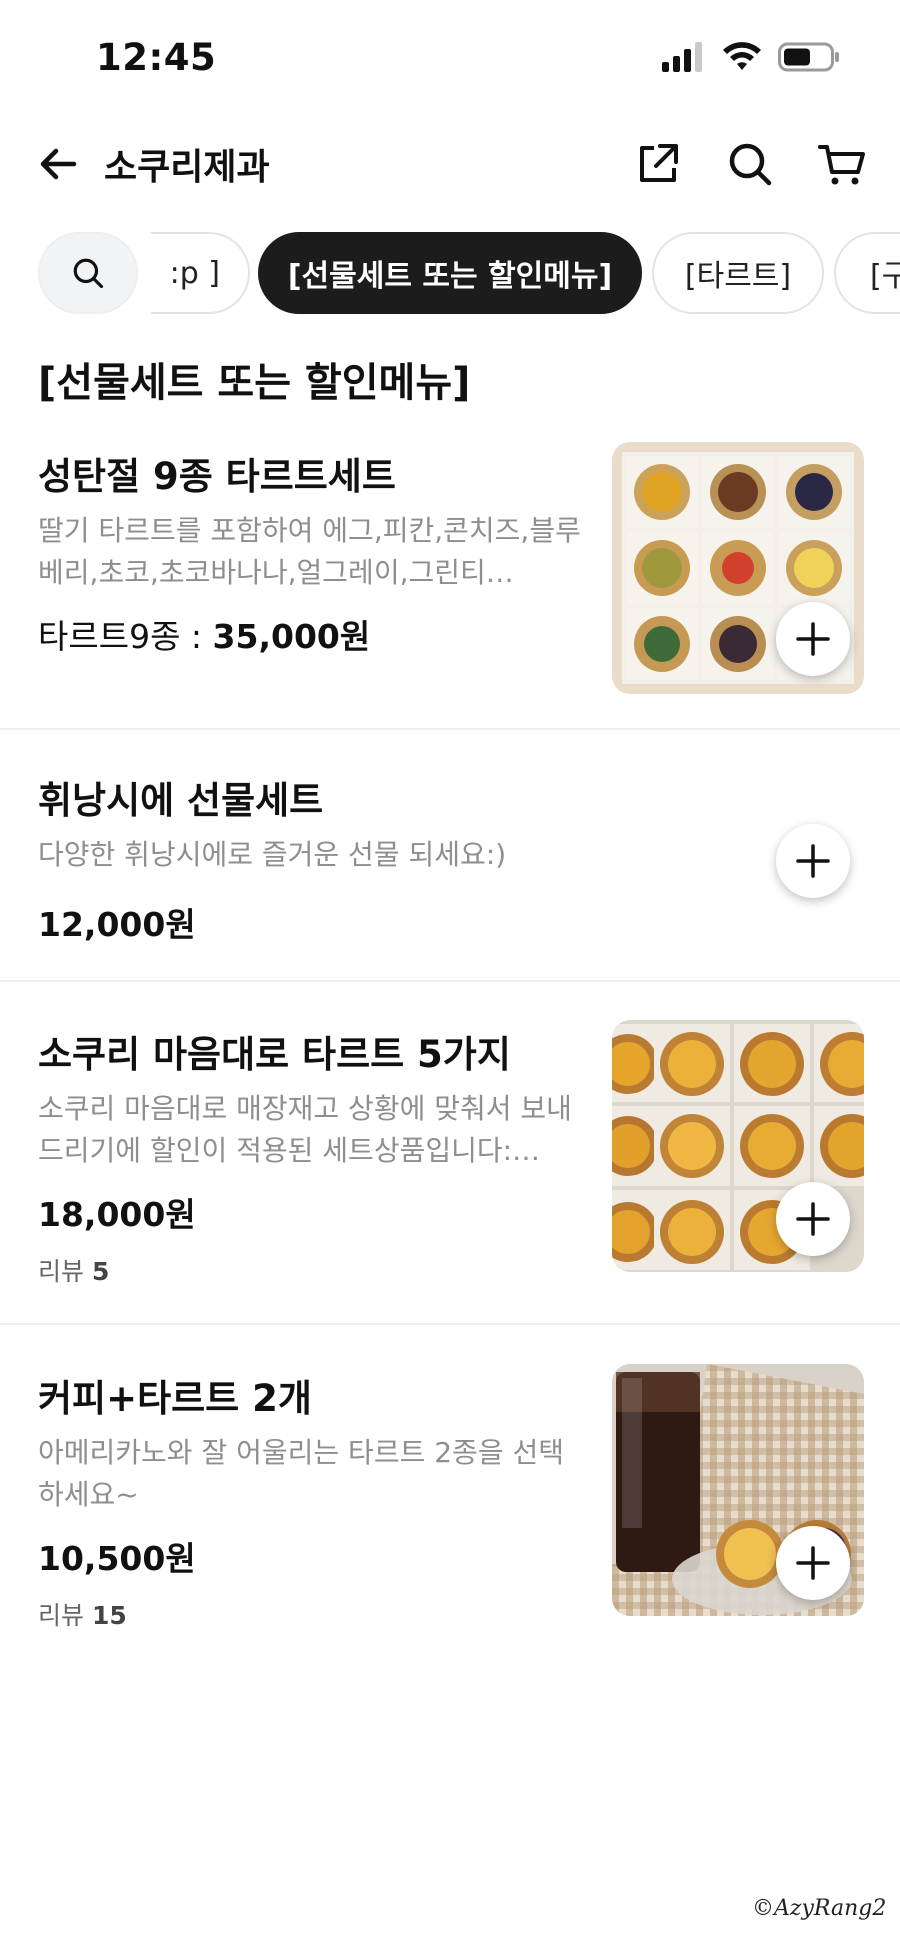  I want to click on price-value: 35,000원, so click(291, 636).